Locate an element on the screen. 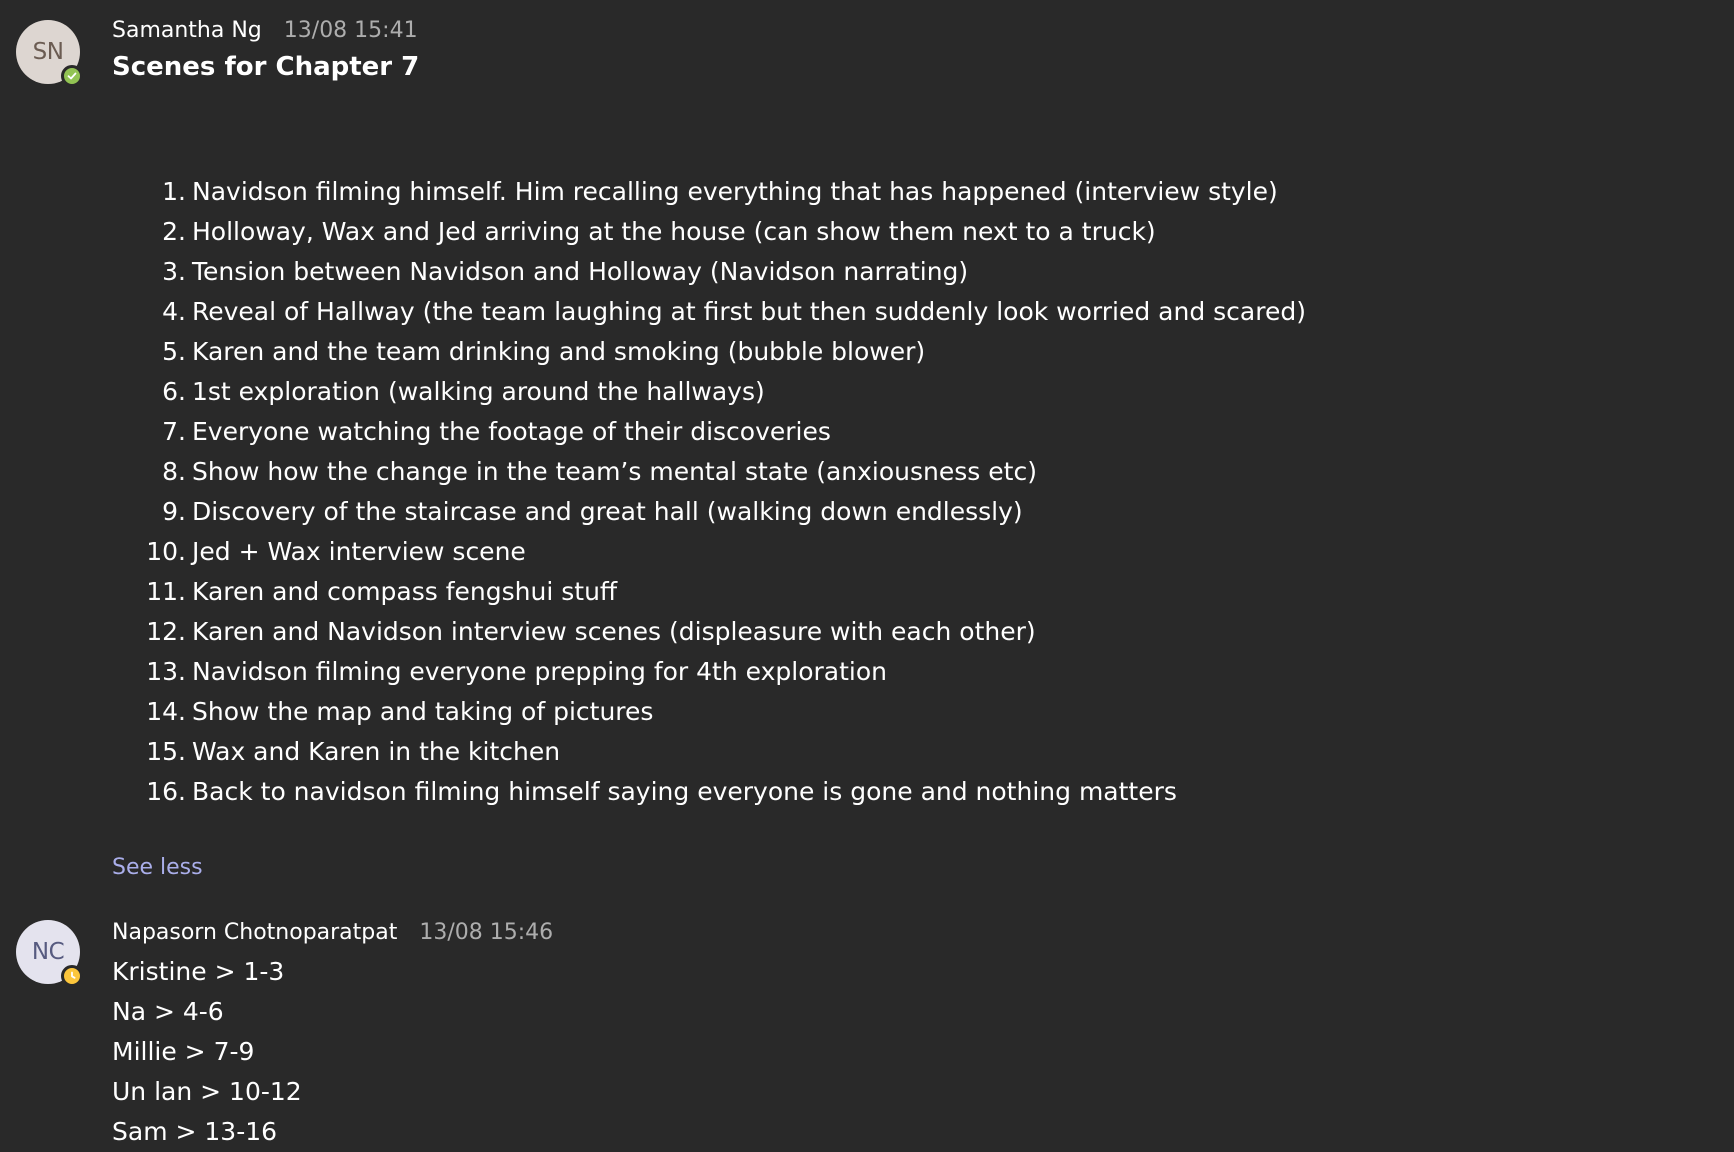  scene-number: 3. is located at coordinates (174, 271).